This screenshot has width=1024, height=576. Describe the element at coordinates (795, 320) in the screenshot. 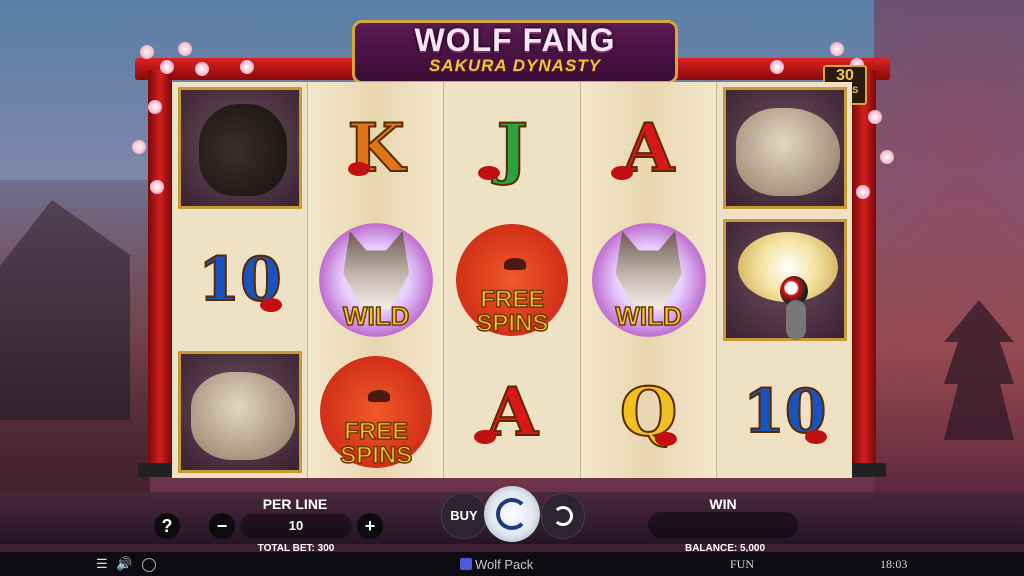

I see `crane-neck` at that location.